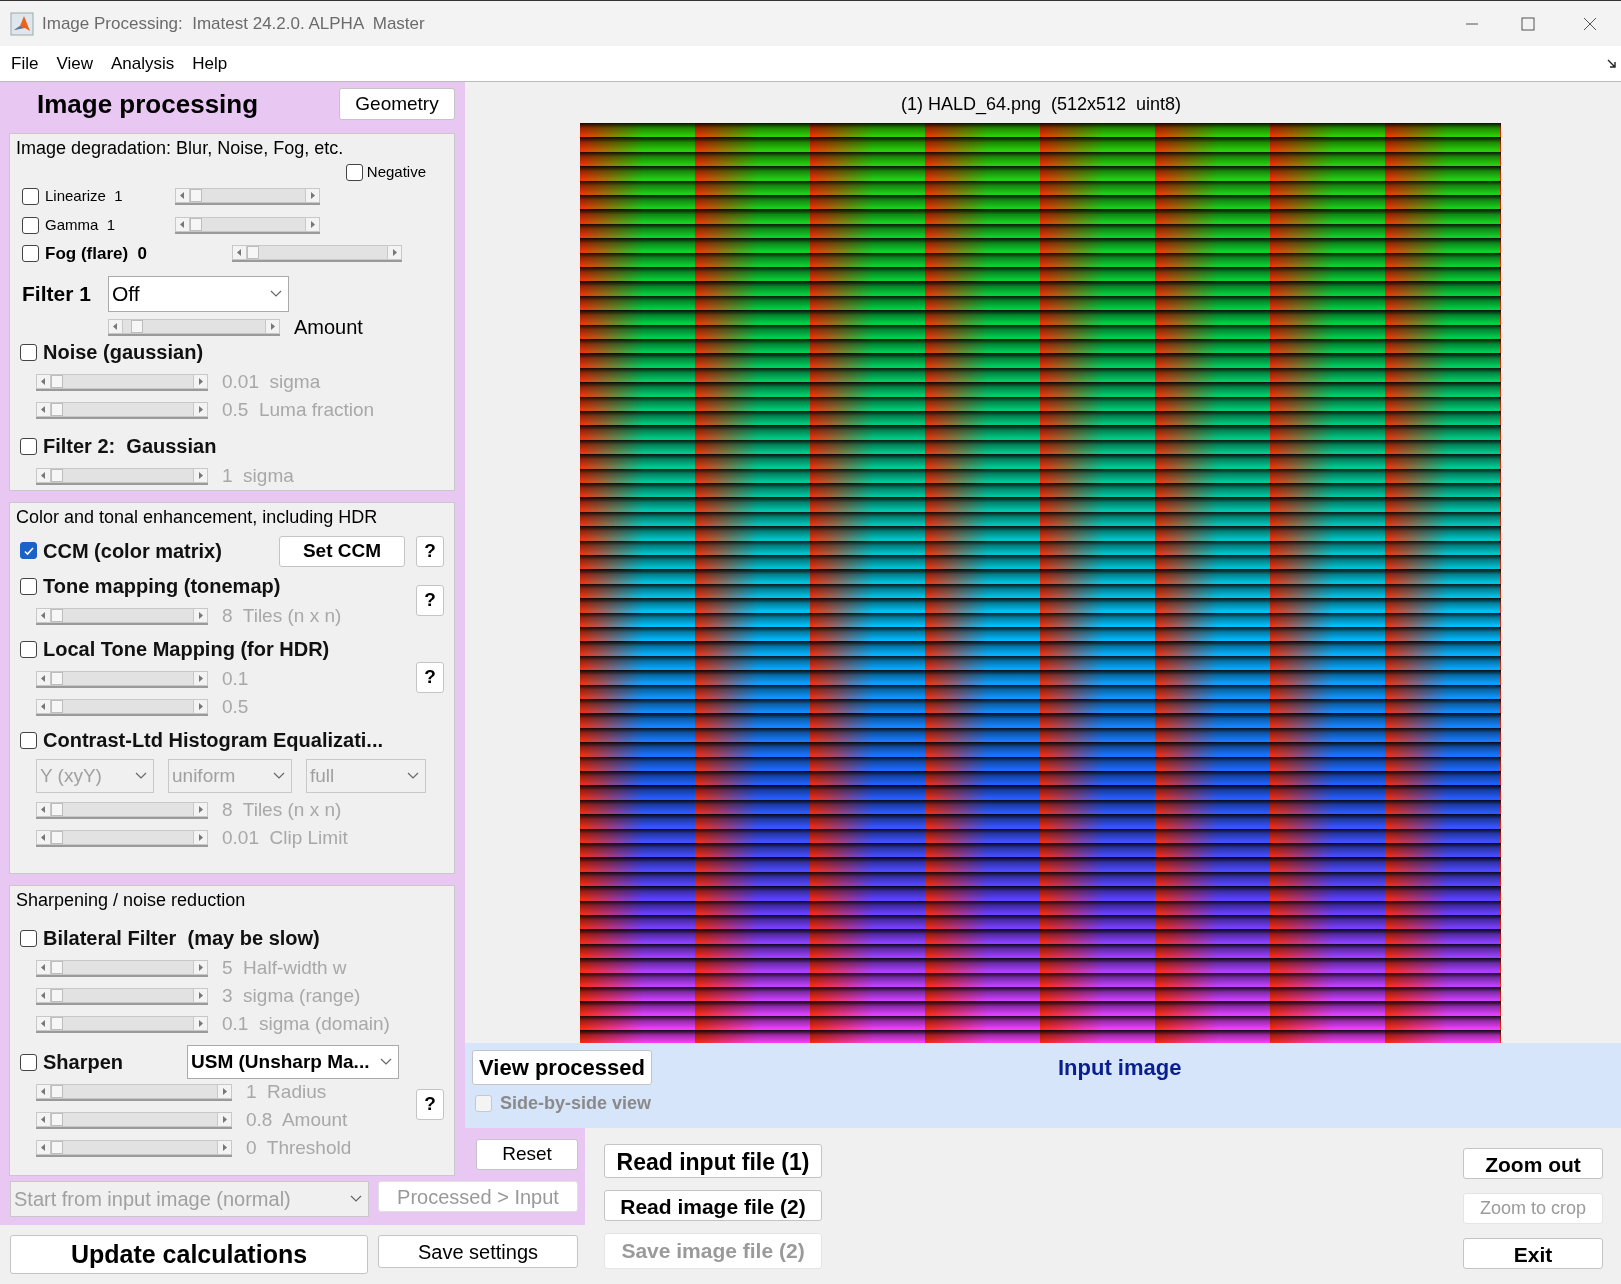 This screenshot has height=1284, width=1621. Describe the element at coordinates (1533, 1163) in the screenshot. I see `view-button: Zoom out` at that location.